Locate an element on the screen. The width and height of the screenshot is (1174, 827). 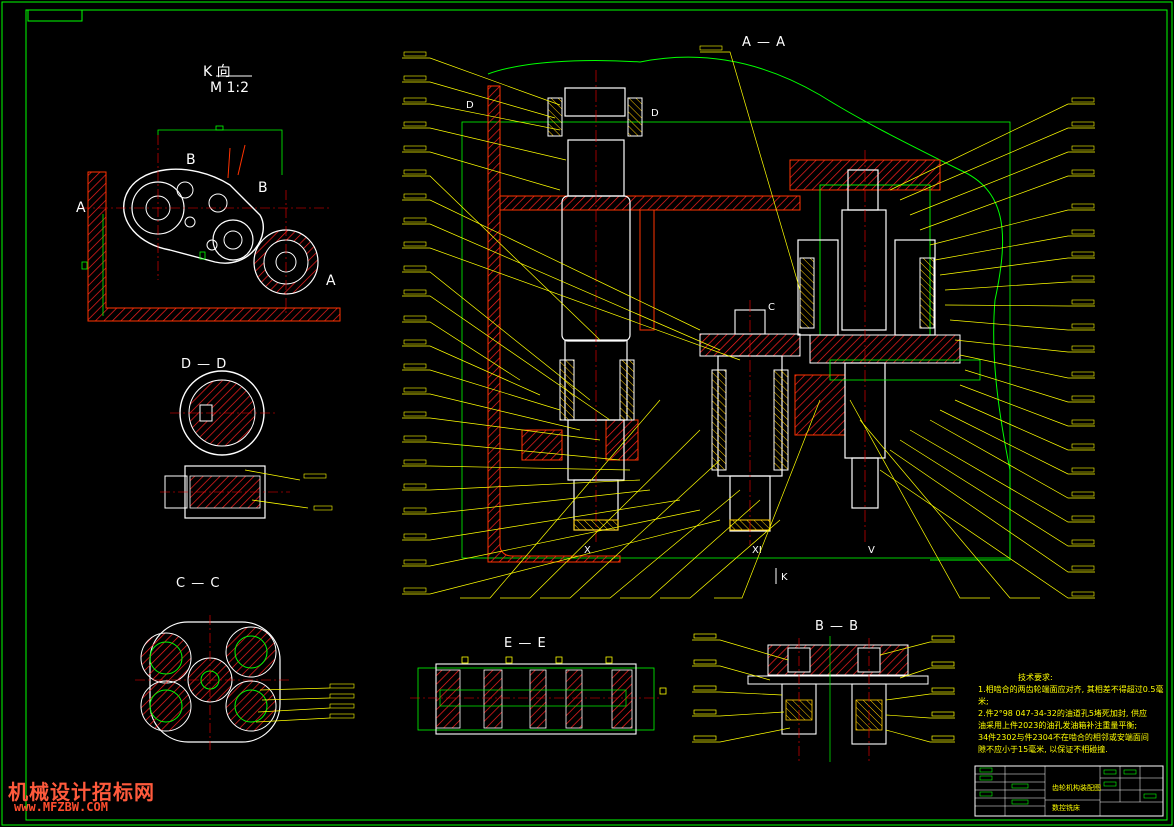
notes-line-4: 油采用上件2023的油孔发油箱补注重量平衡; is located at coordinates (1057, 725).